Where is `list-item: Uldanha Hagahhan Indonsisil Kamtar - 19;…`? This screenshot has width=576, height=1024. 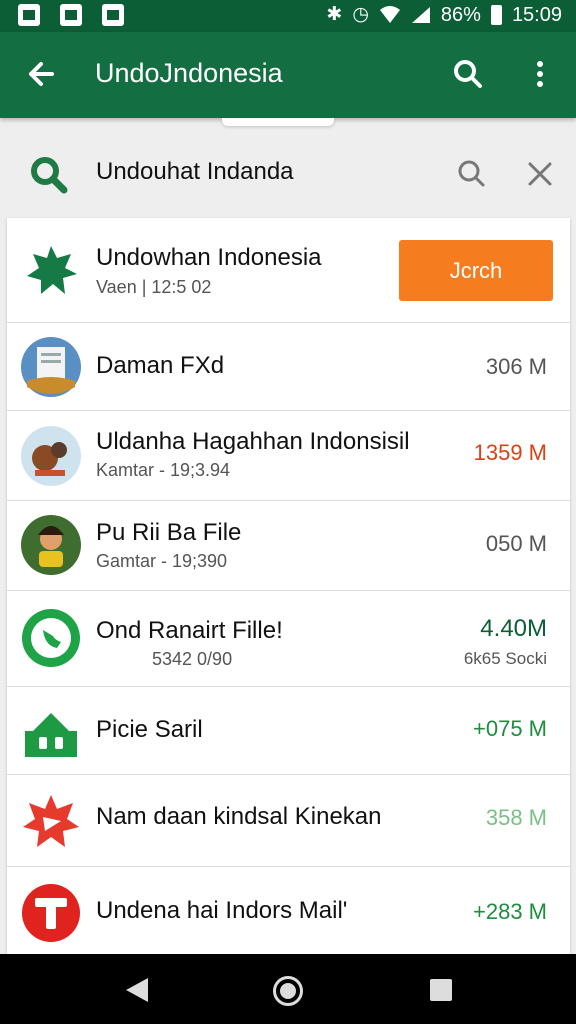
list-item: Uldanha Hagahhan Indonsisil Kamtar - 19;… is located at coordinates (288, 456).